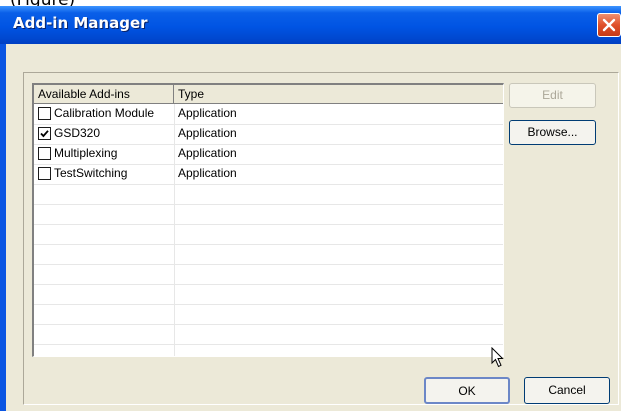  I want to click on edit-button: Edit, so click(552, 95).